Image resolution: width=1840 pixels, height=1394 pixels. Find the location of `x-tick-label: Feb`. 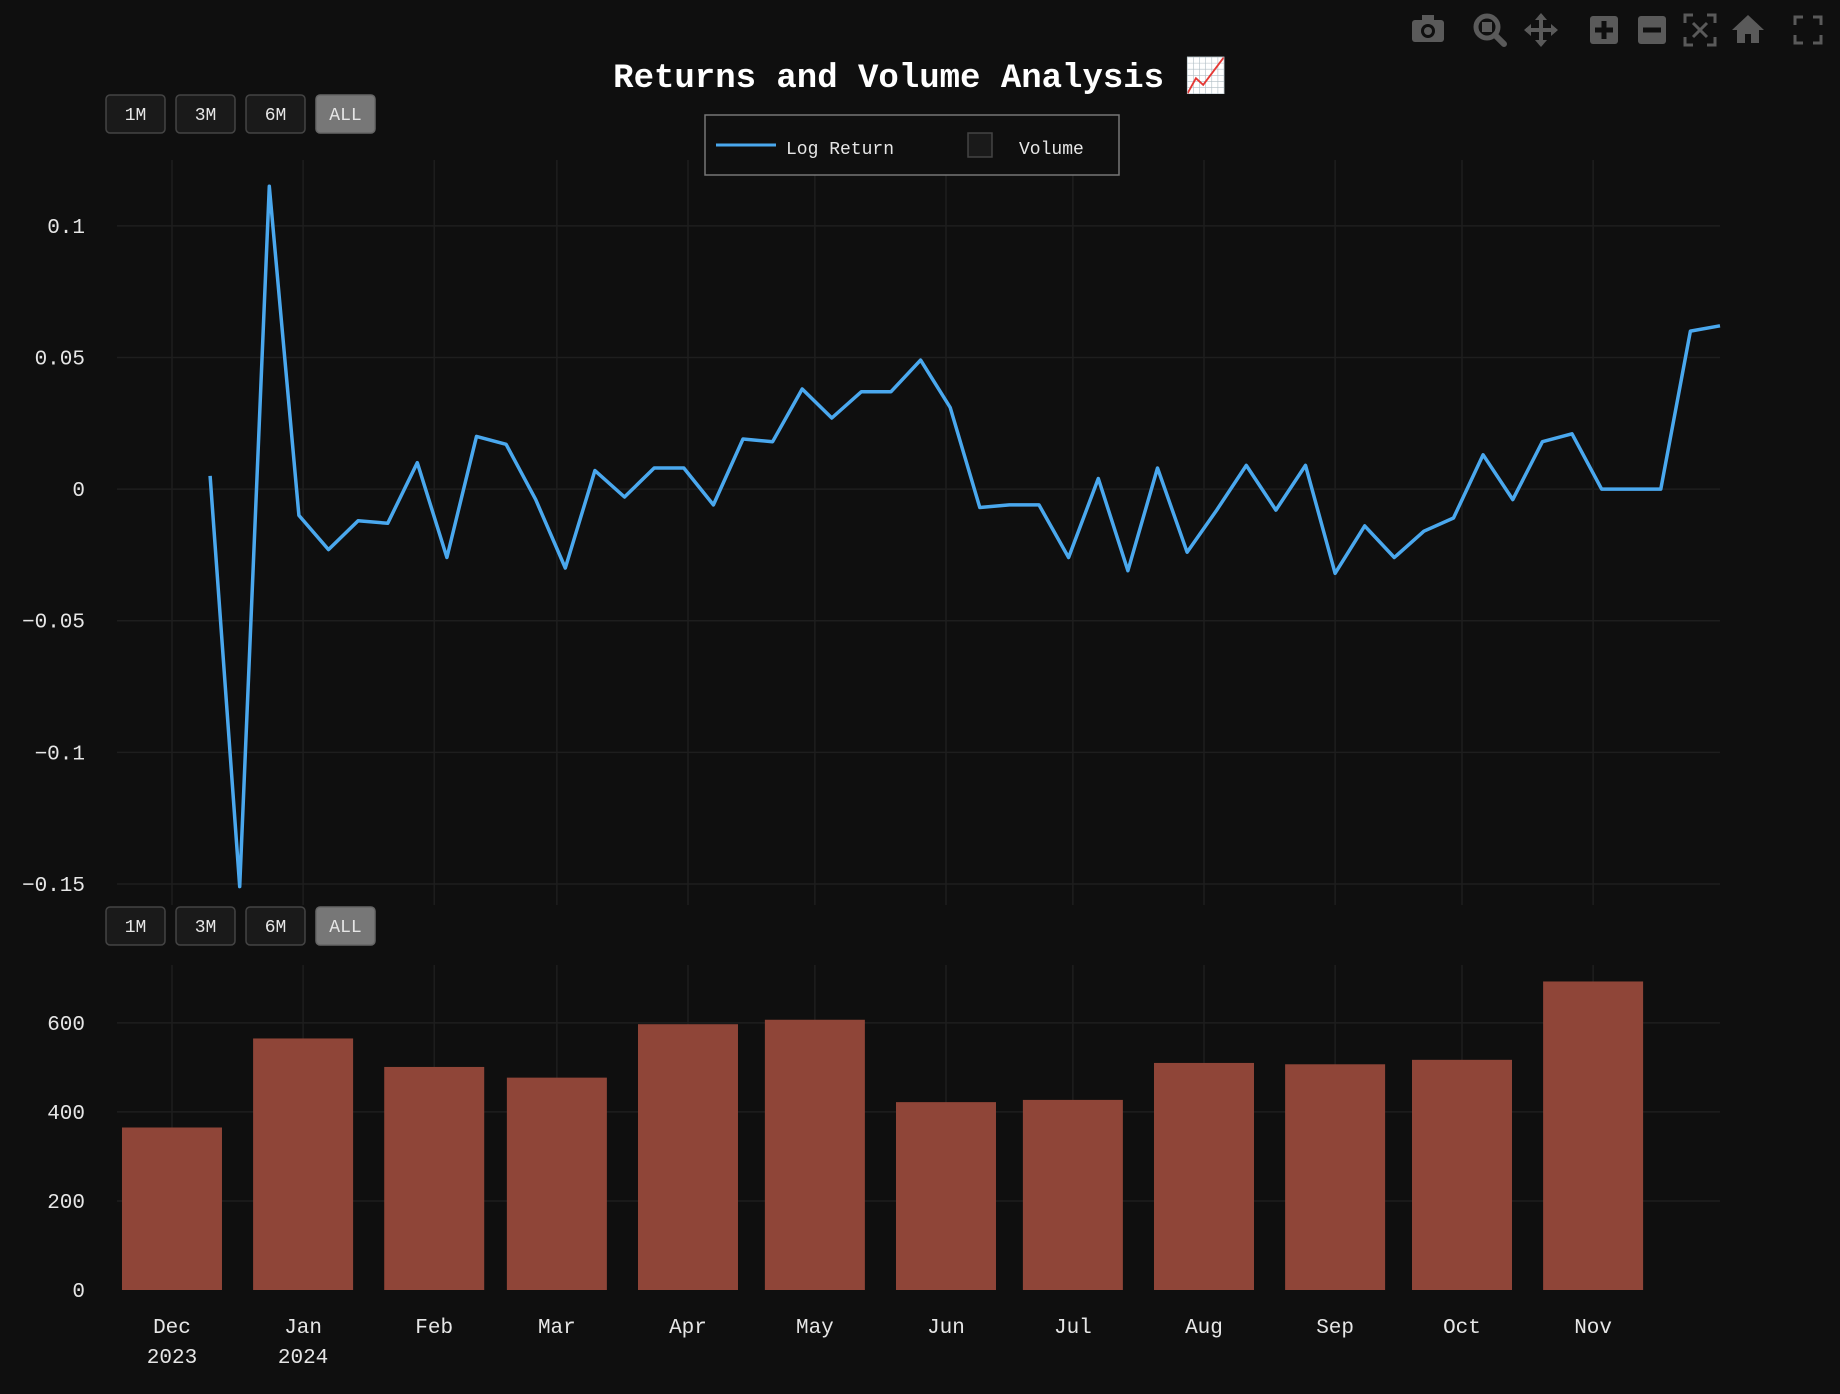

x-tick-label: Feb is located at coordinates (434, 1328).